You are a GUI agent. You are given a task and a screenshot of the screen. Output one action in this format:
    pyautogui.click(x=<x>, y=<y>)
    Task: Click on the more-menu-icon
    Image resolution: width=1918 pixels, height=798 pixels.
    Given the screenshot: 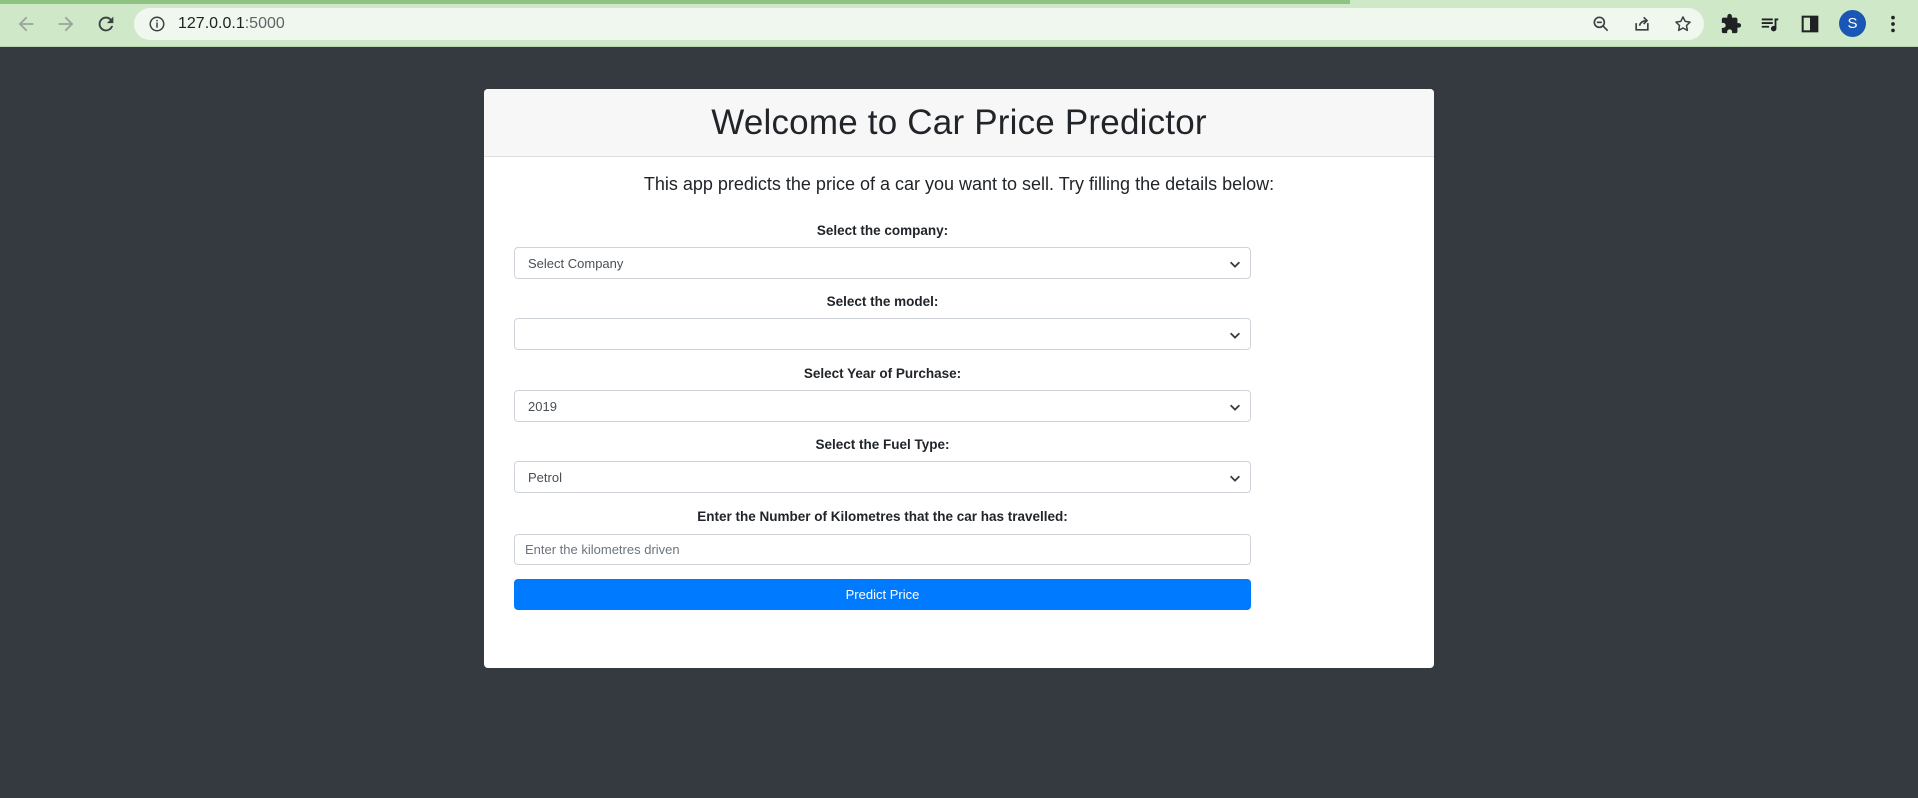 What is the action you would take?
    pyautogui.click(x=1893, y=24)
    